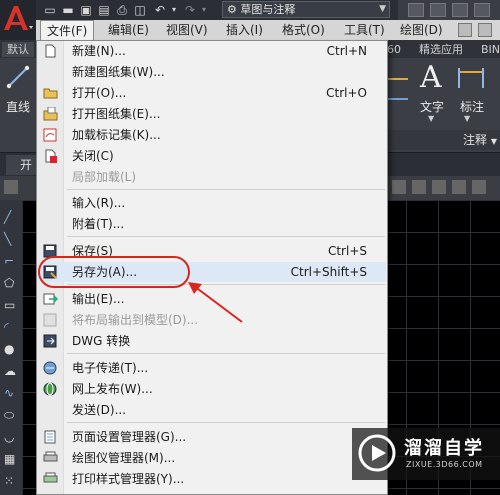  Describe the element at coordinates (122, 10) in the screenshot. I see `print-icon: ⎙` at that location.